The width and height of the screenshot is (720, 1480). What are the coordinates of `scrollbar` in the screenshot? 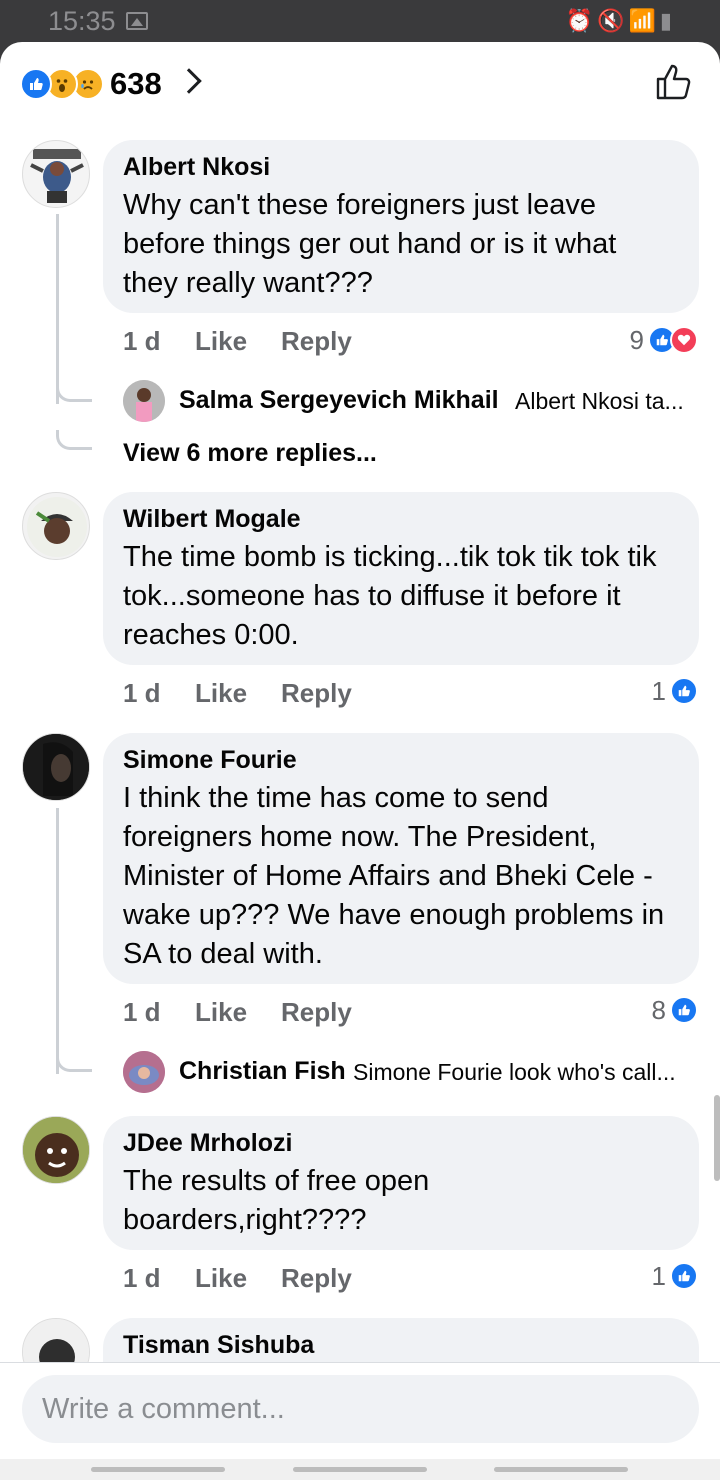 It's located at (717, 1138).